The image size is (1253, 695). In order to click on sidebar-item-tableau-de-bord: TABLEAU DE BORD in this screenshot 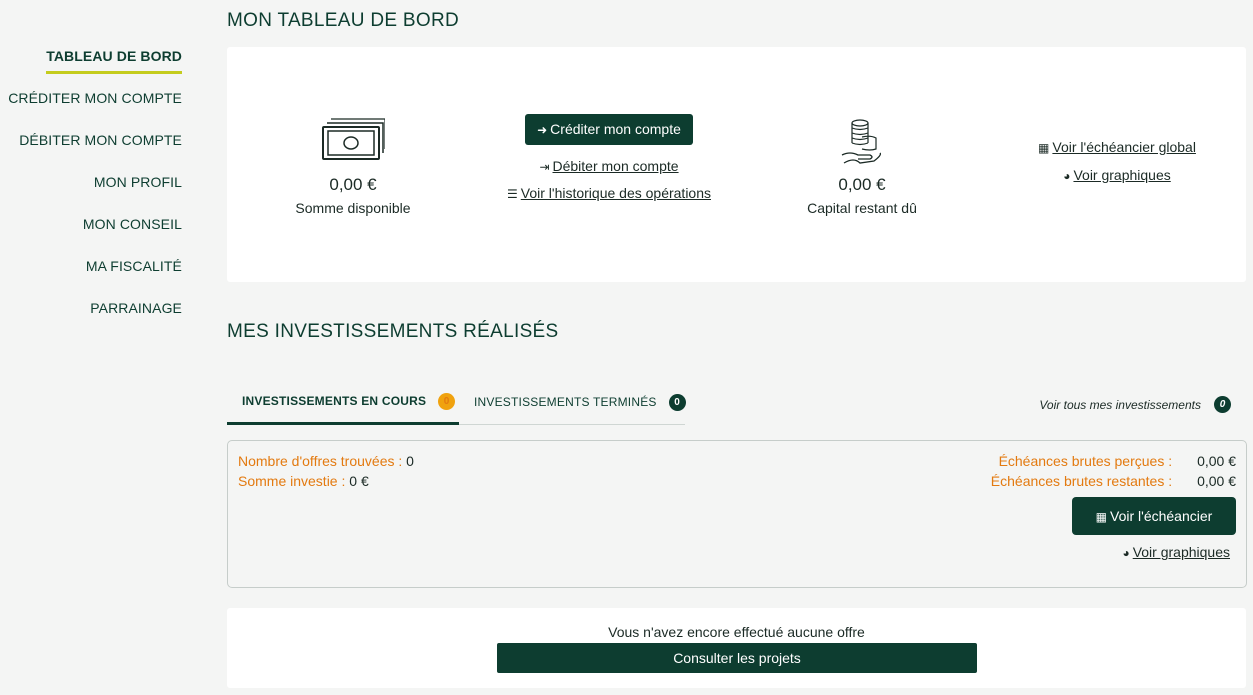, I will do `click(91, 61)`.